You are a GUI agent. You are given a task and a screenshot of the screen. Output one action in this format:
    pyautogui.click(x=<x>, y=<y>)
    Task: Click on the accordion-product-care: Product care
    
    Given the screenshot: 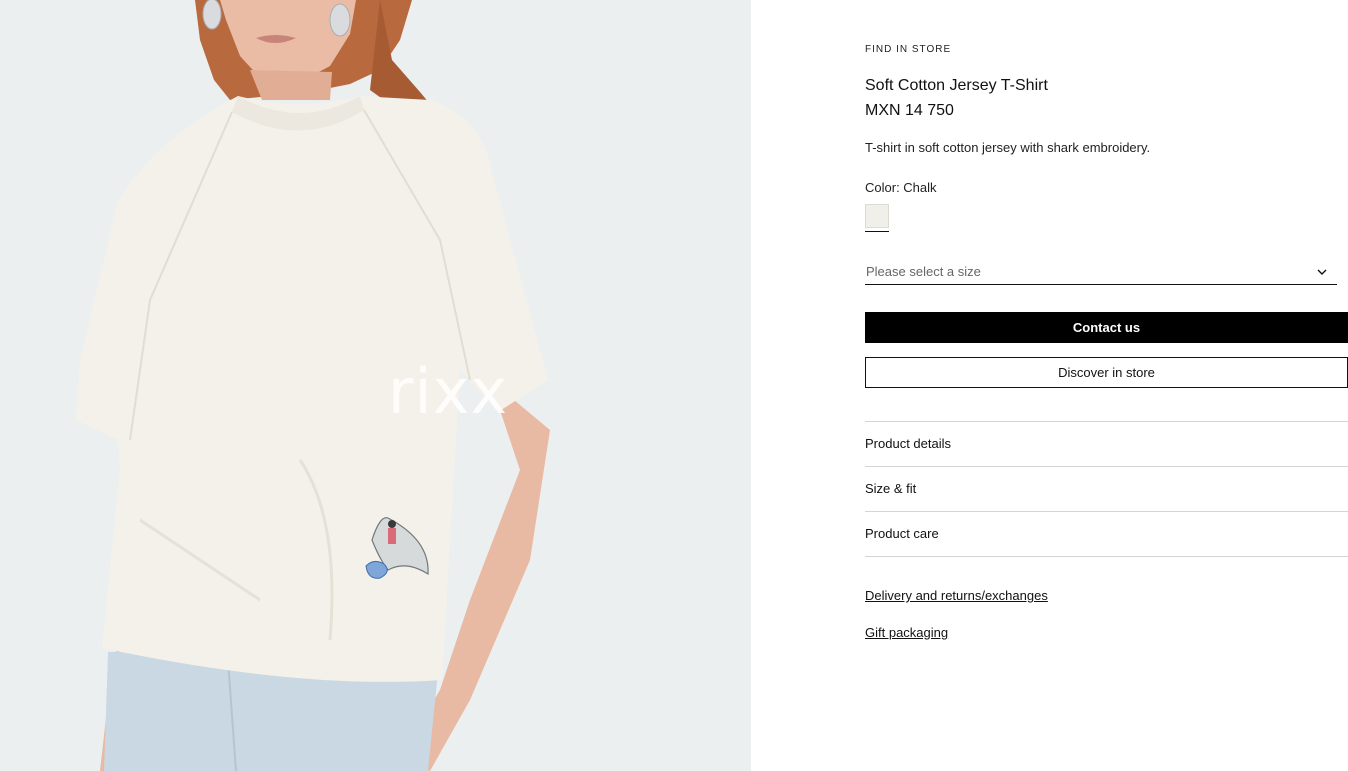 What is the action you would take?
    pyautogui.click(x=1106, y=534)
    